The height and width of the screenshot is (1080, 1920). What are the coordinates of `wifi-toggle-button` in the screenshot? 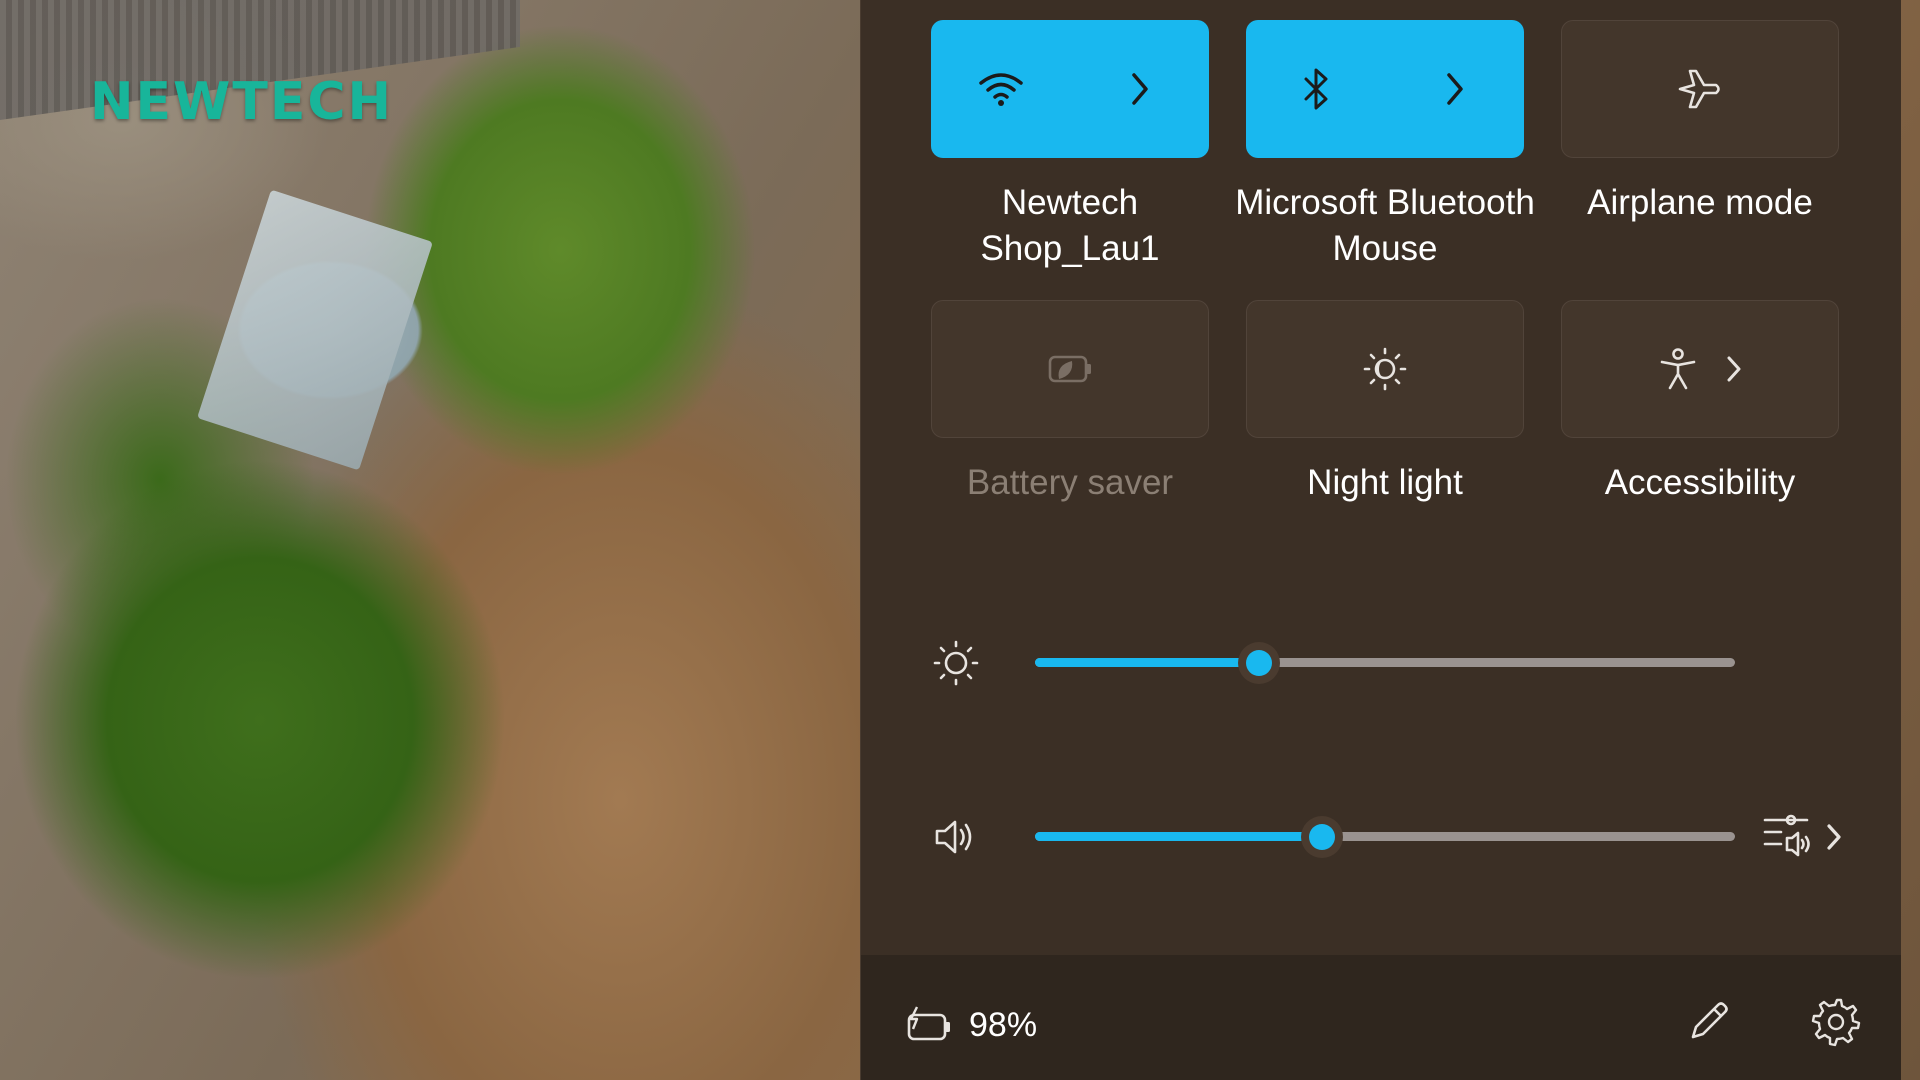 It's located at (1000, 89).